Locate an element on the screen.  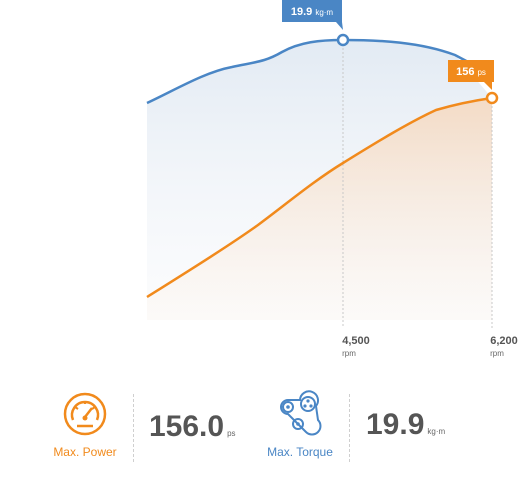
max-torque-value: 19.9 is located at coordinates (395, 424).